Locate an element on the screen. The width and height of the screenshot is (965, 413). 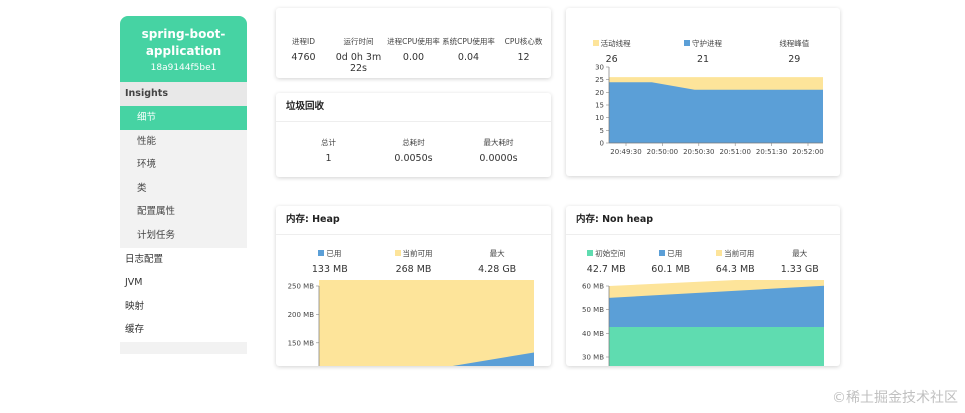
legend-label: 线程峰值 is located at coordinates (794, 43).